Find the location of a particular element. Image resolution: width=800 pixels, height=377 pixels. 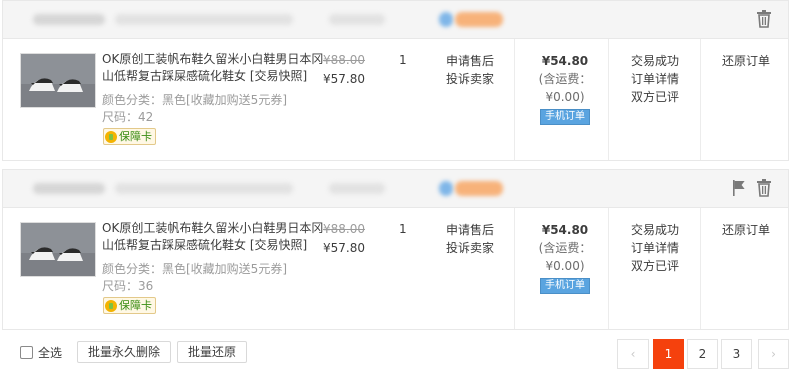

page-1-button: 1 is located at coordinates (668, 354).